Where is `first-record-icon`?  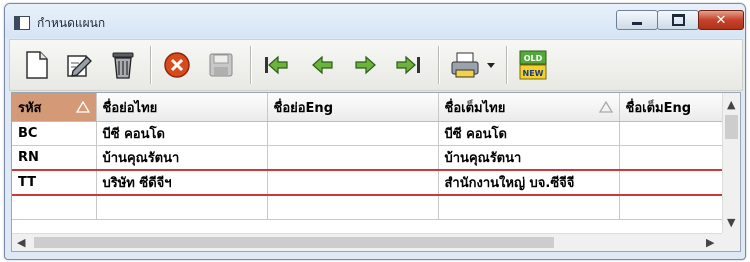
first-record-icon is located at coordinates (276, 65).